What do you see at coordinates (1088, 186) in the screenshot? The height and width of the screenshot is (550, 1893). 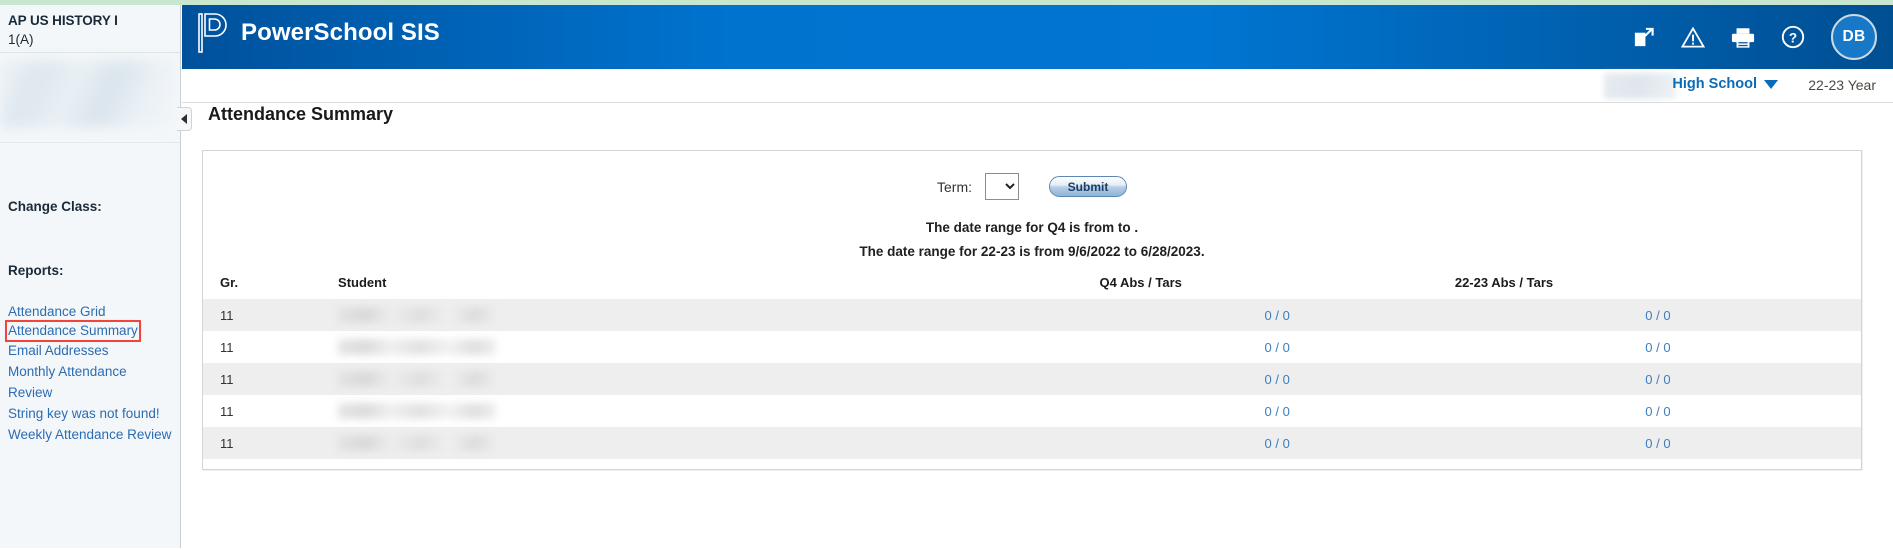 I see `submit-button: Submit` at bounding box center [1088, 186].